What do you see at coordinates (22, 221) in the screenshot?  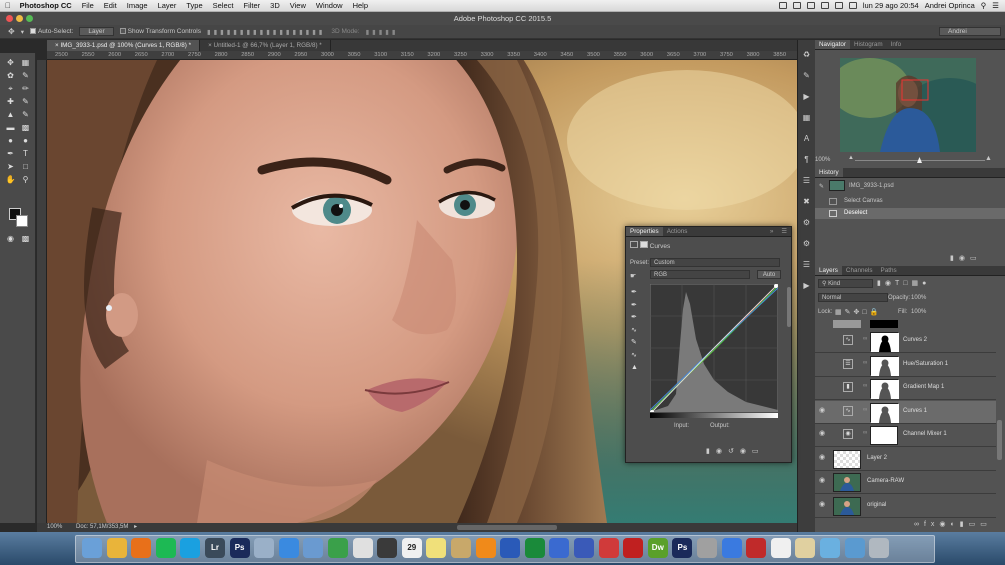 I see `background-color-swatch` at bounding box center [22, 221].